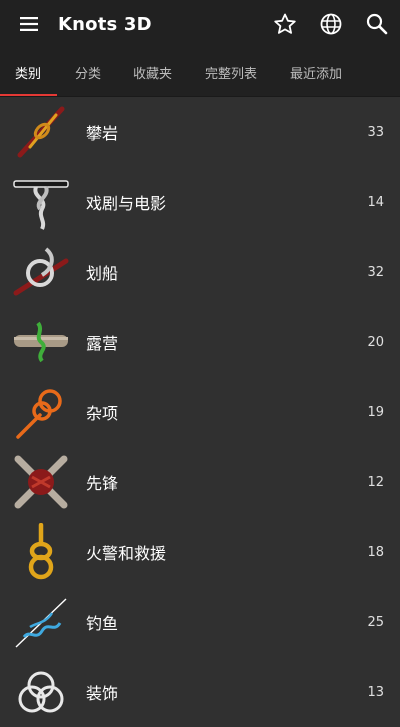 The width and height of the screenshot is (400, 727). I want to click on category-count: 14, so click(375, 202).